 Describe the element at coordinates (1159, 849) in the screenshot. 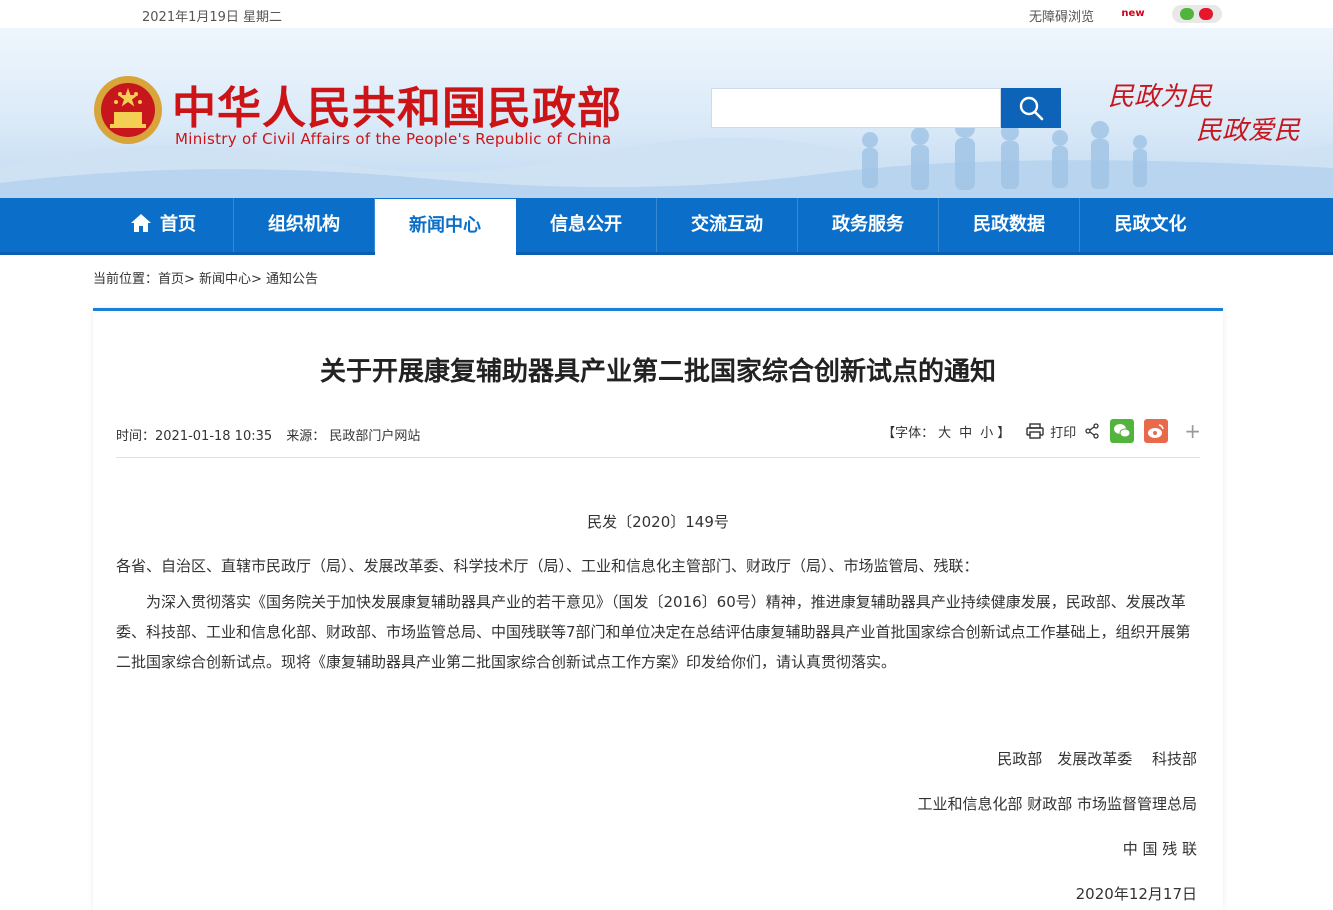

I see `signature-line: 中 国 残 联` at that location.